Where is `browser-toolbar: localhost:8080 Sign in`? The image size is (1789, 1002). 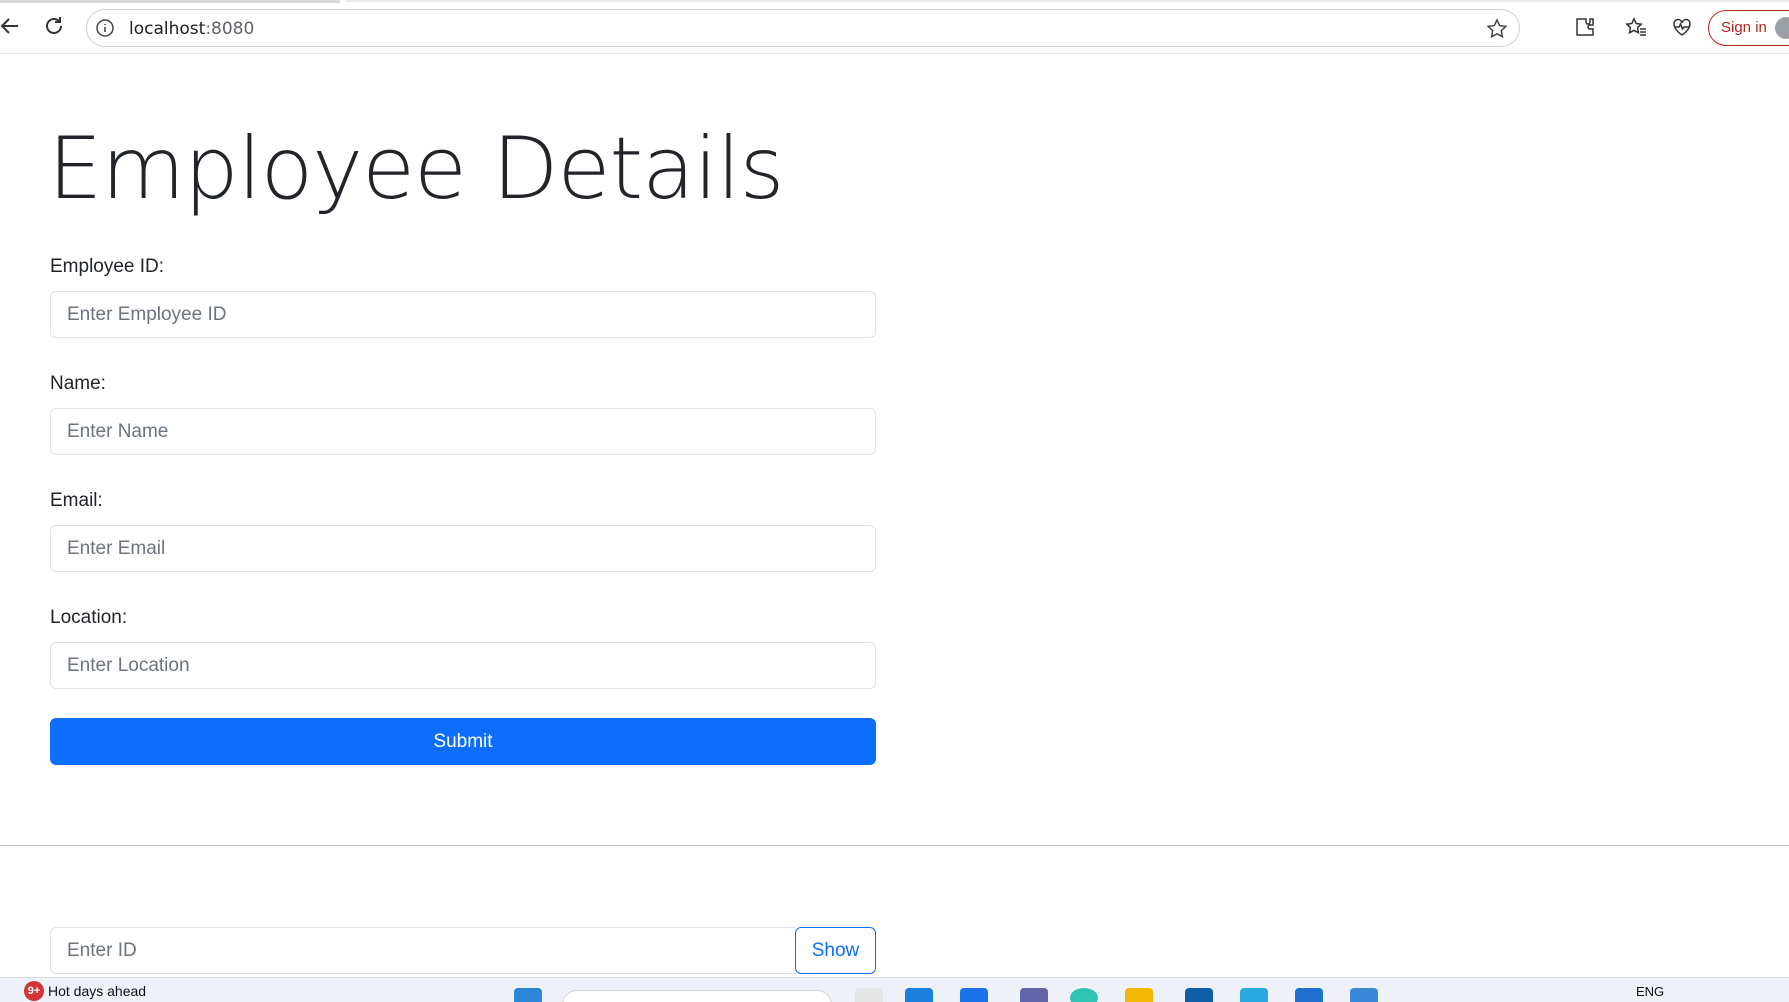 browser-toolbar: localhost:8080 Sign in is located at coordinates (894, 27).